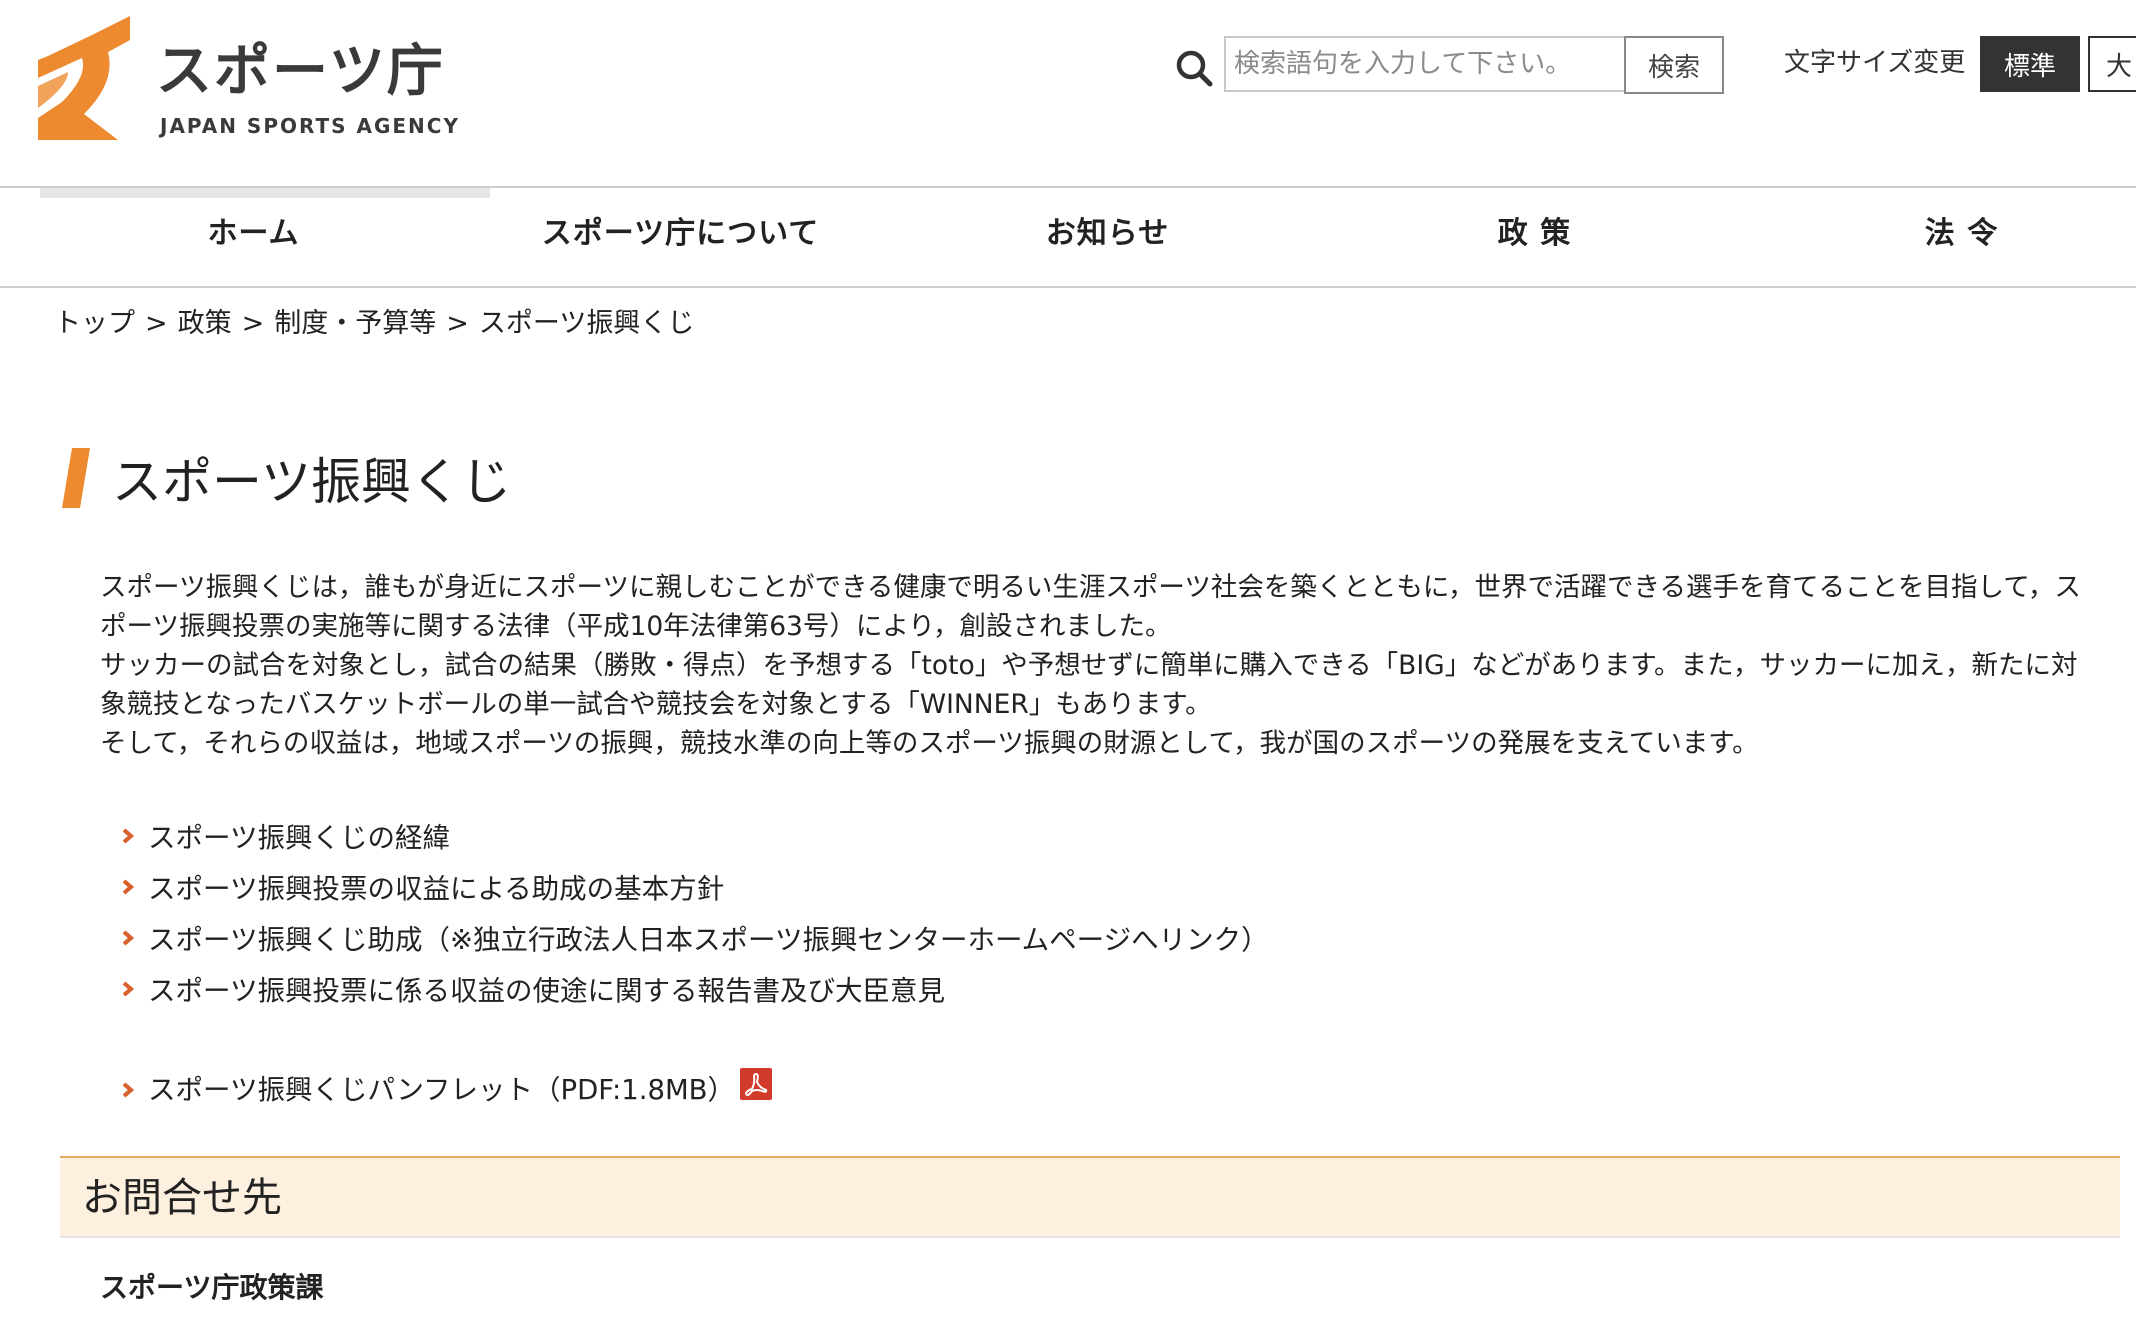 This screenshot has width=2136, height=1328. What do you see at coordinates (84, 78) in the screenshot?
I see `logo-mark-icon` at bounding box center [84, 78].